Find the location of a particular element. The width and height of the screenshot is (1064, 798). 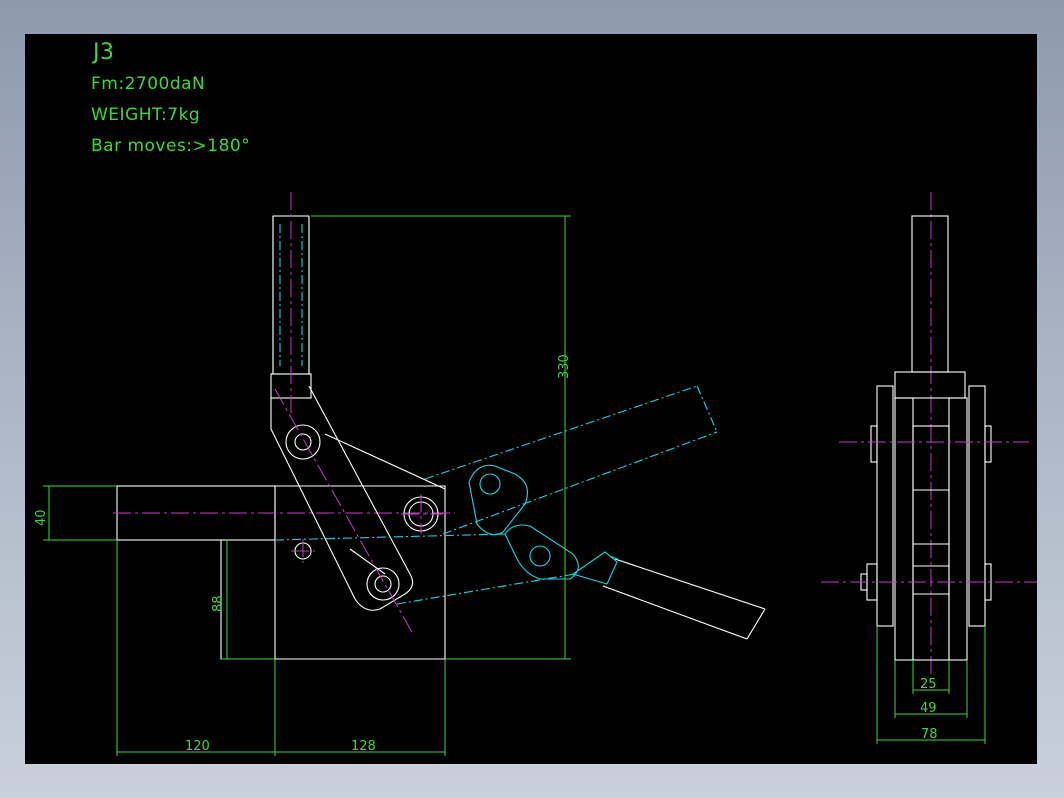

dim-128: 128 is located at coordinates (363, 746).